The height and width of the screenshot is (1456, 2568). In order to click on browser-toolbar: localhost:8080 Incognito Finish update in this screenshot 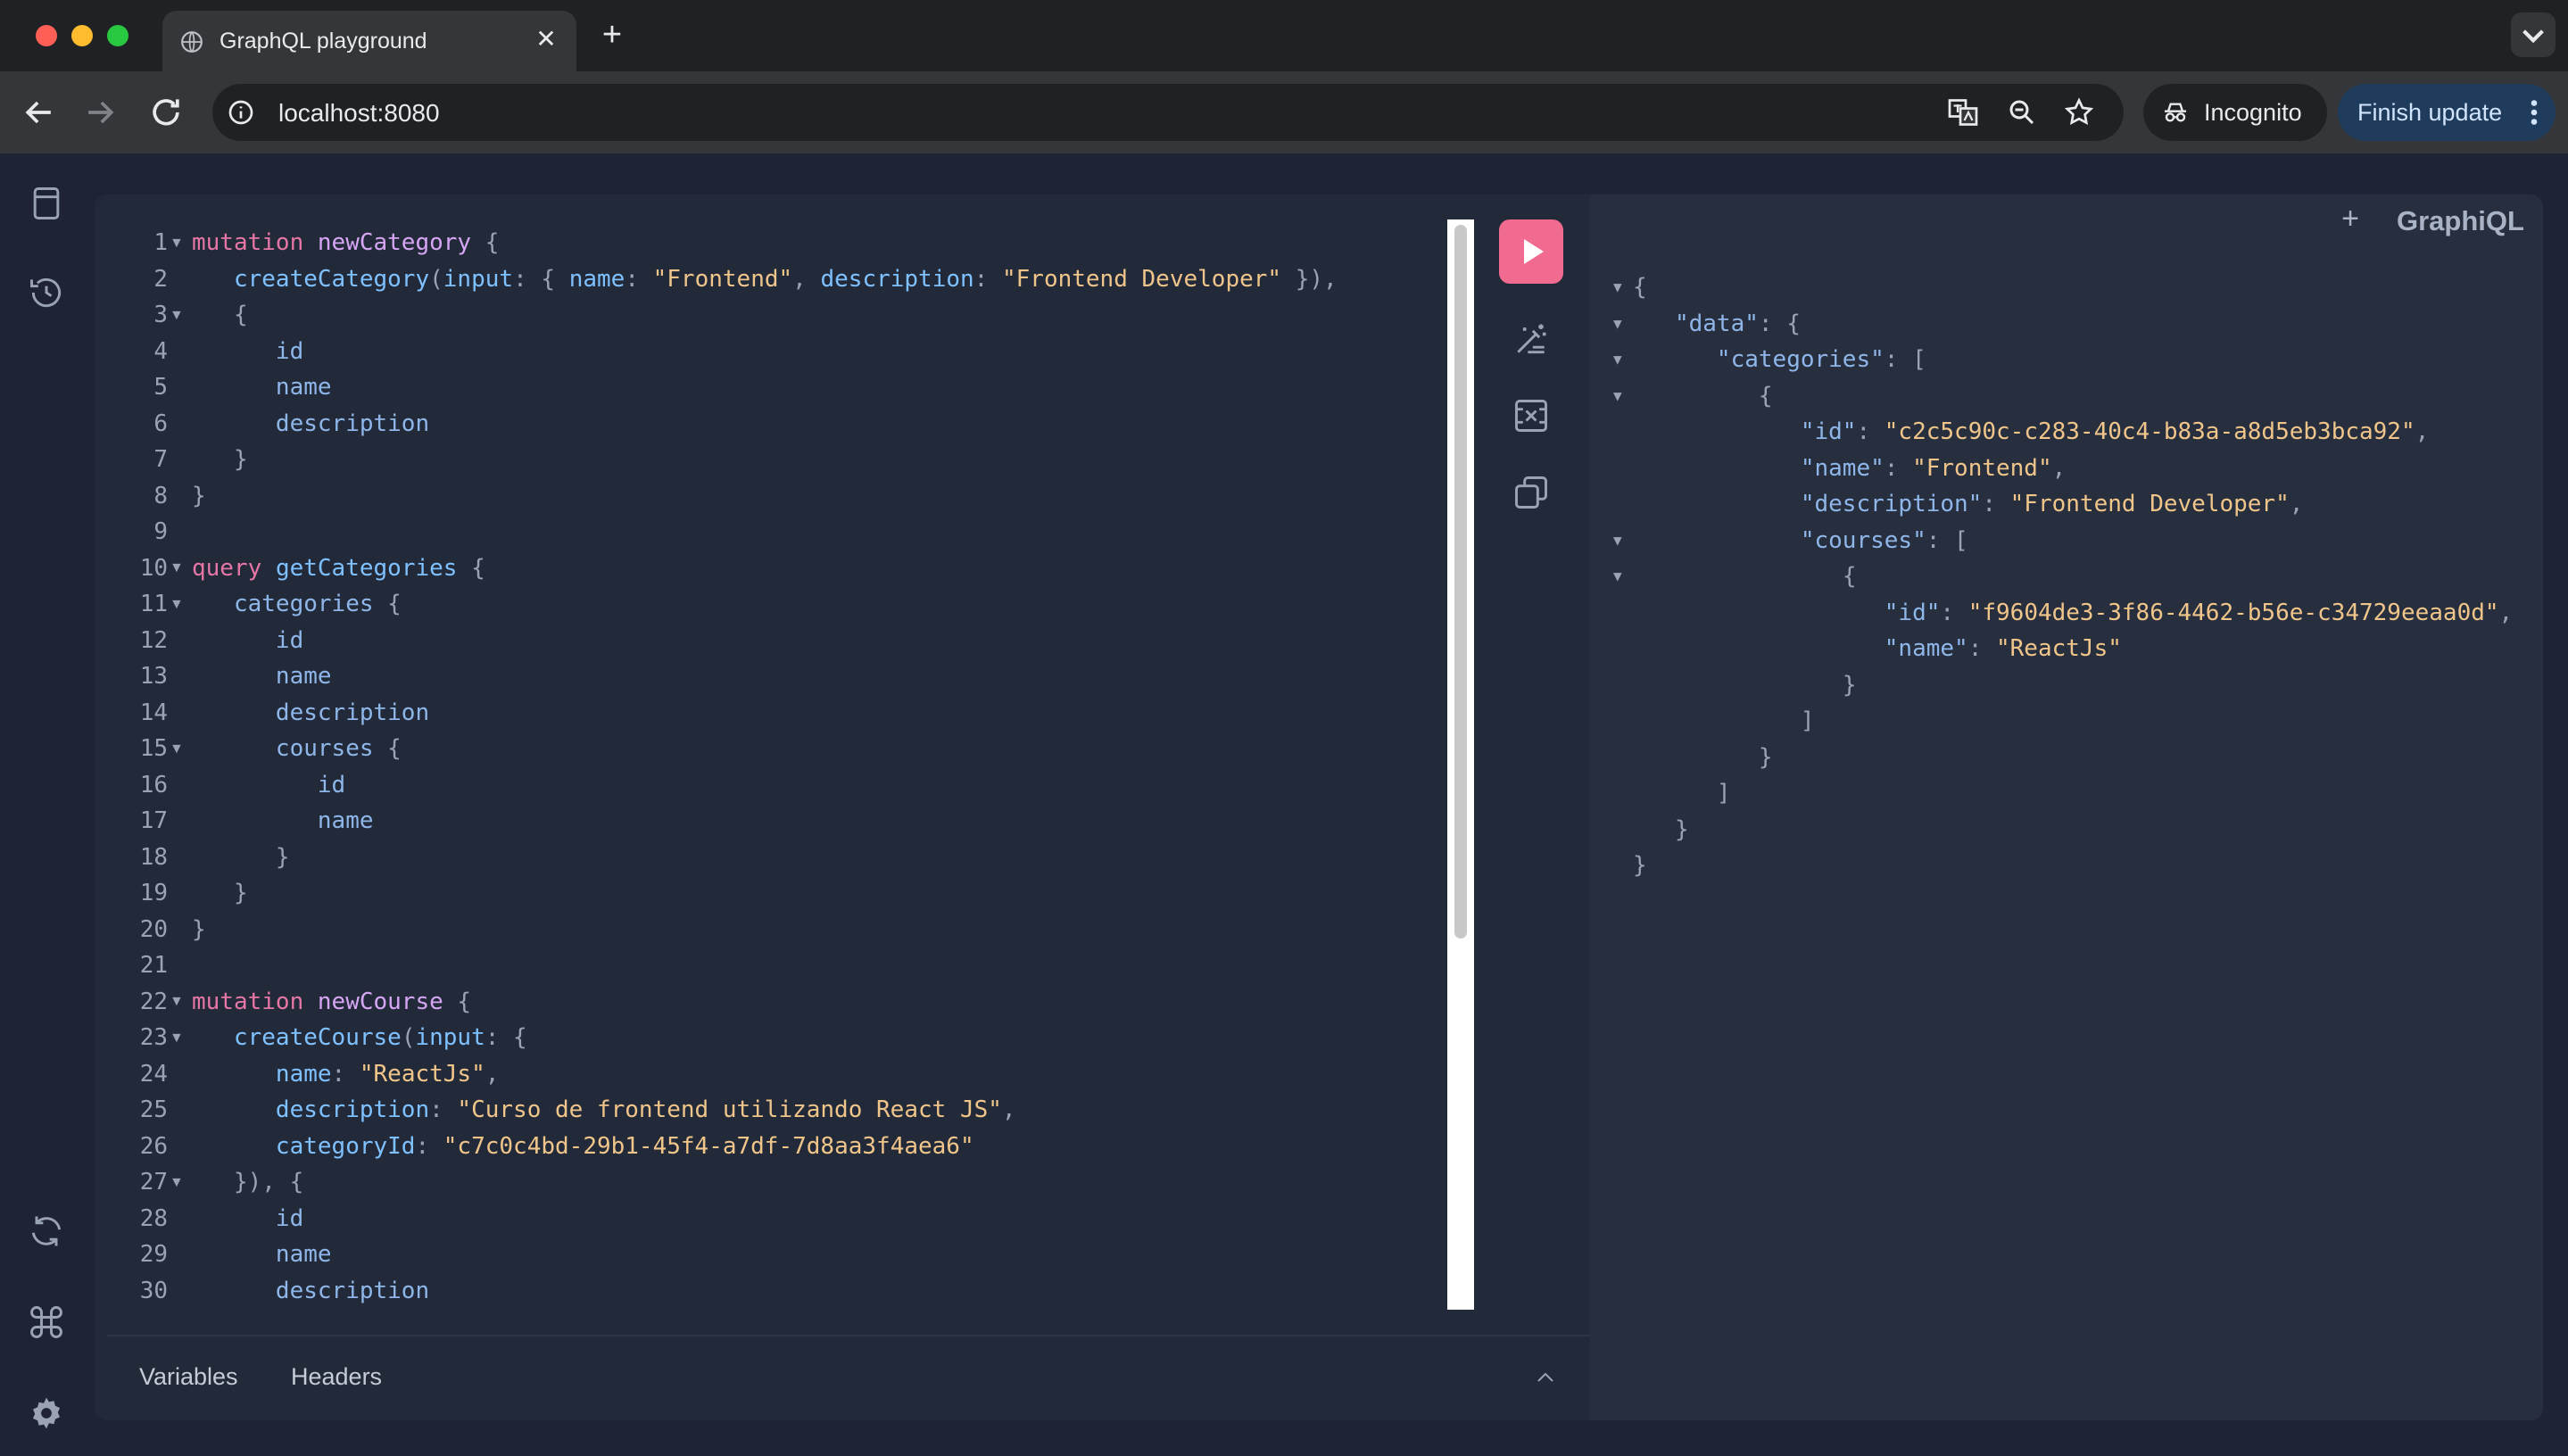, I will do `click(1284, 112)`.